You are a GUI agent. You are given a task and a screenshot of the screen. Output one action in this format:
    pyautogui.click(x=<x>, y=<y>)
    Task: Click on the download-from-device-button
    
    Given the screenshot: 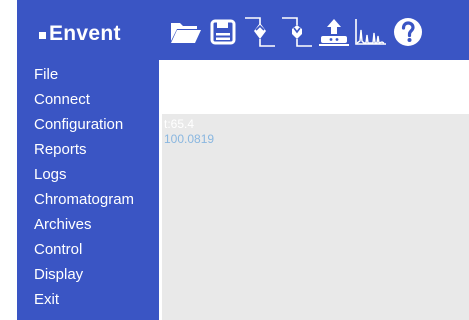 What is the action you would take?
    pyautogui.click(x=296, y=32)
    